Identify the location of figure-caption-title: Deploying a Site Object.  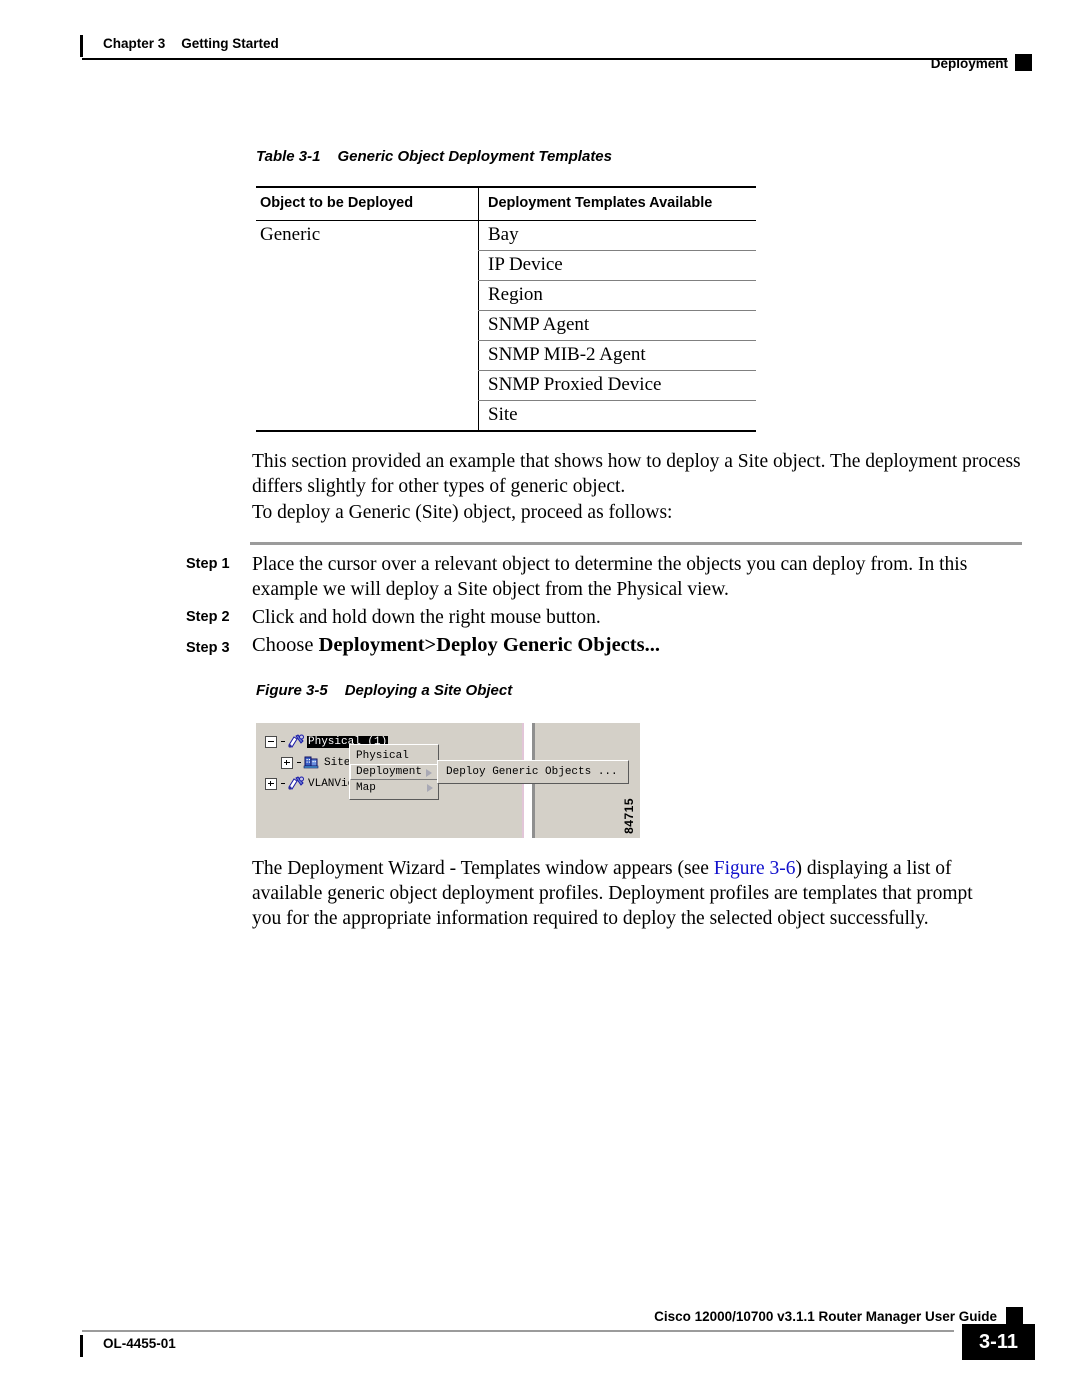
(428, 690).